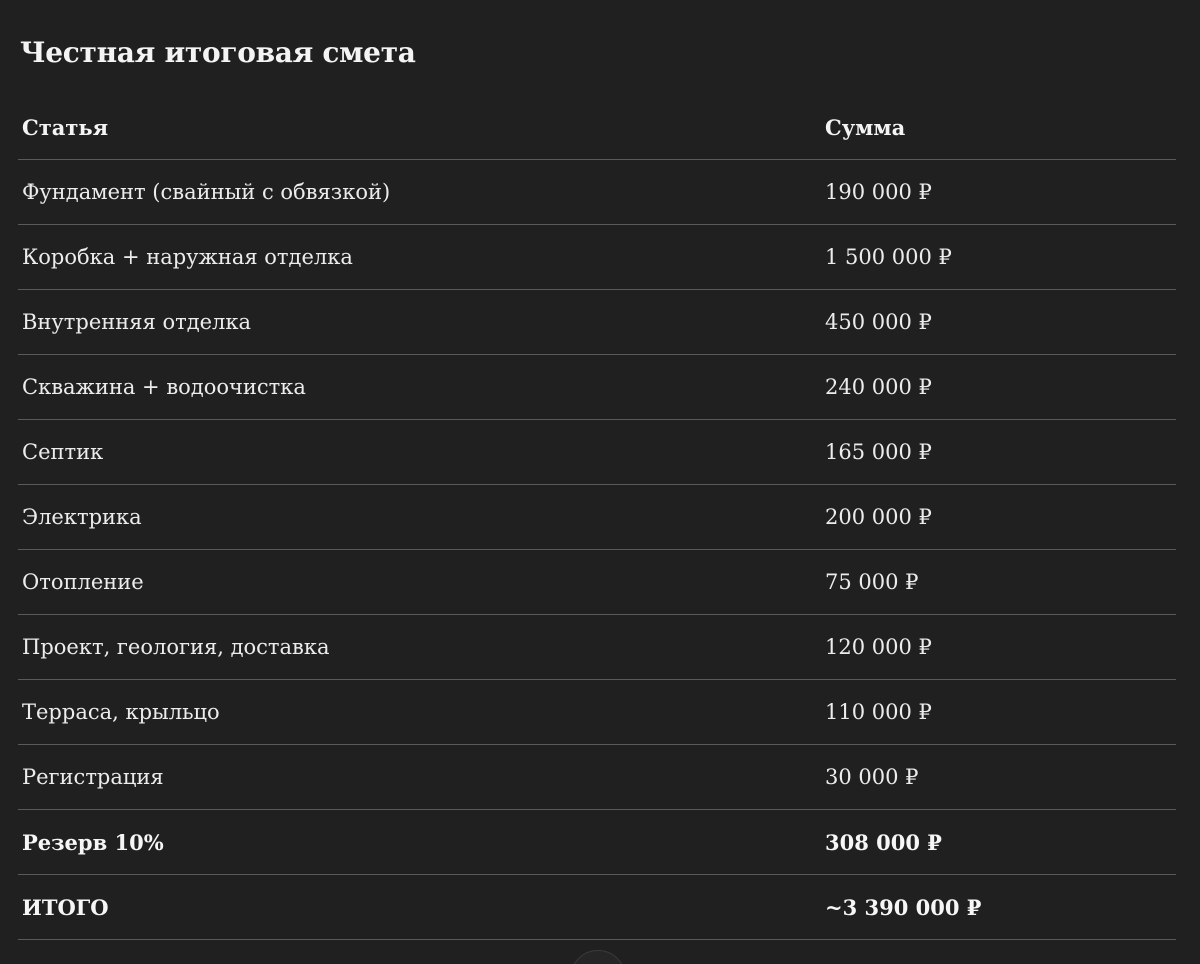  What do you see at coordinates (998, 647) in the screenshot?
I see `row-amount: 120 000 ₽` at bounding box center [998, 647].